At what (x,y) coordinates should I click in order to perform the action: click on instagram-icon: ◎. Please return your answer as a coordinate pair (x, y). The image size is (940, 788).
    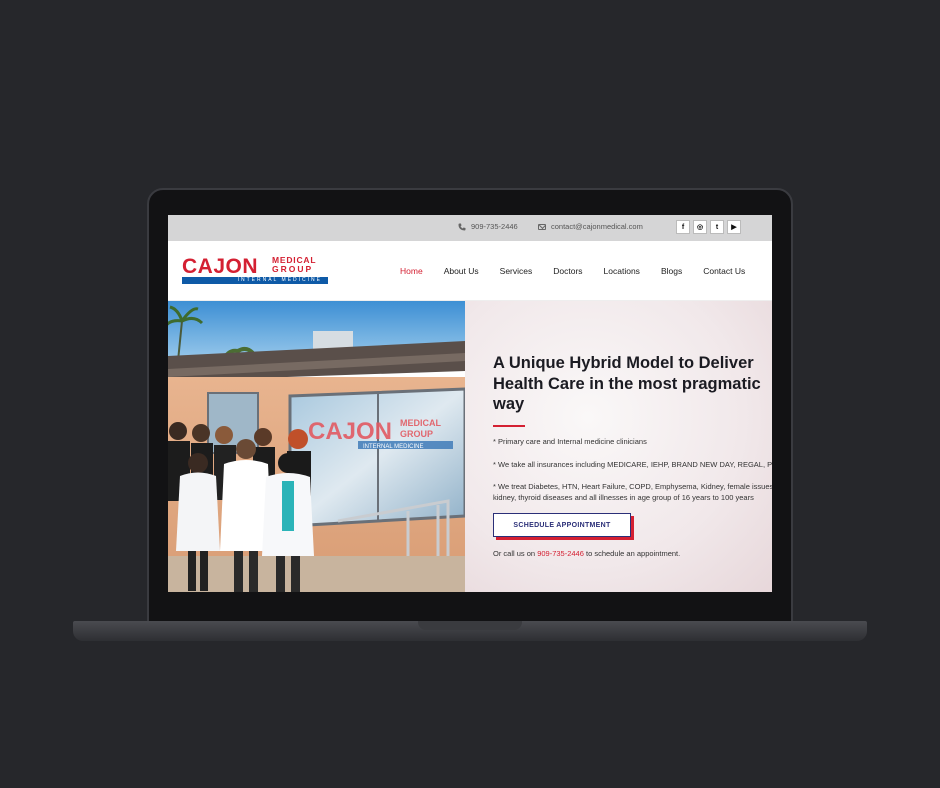
    Looking at the image, I should click on (700, 227).